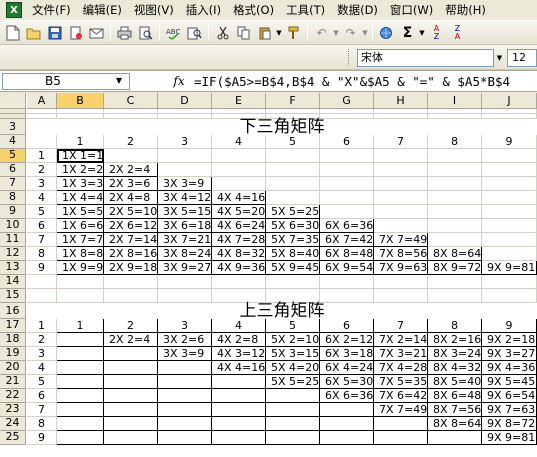  I want to click on cell-j8, so click(509, 198).